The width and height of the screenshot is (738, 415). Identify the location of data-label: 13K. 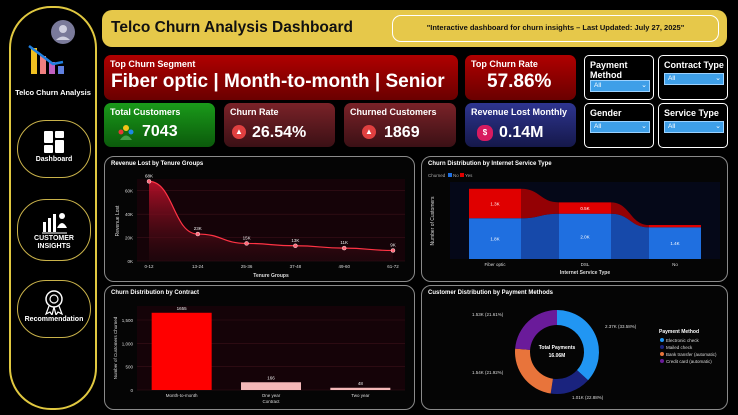
(295, 240).